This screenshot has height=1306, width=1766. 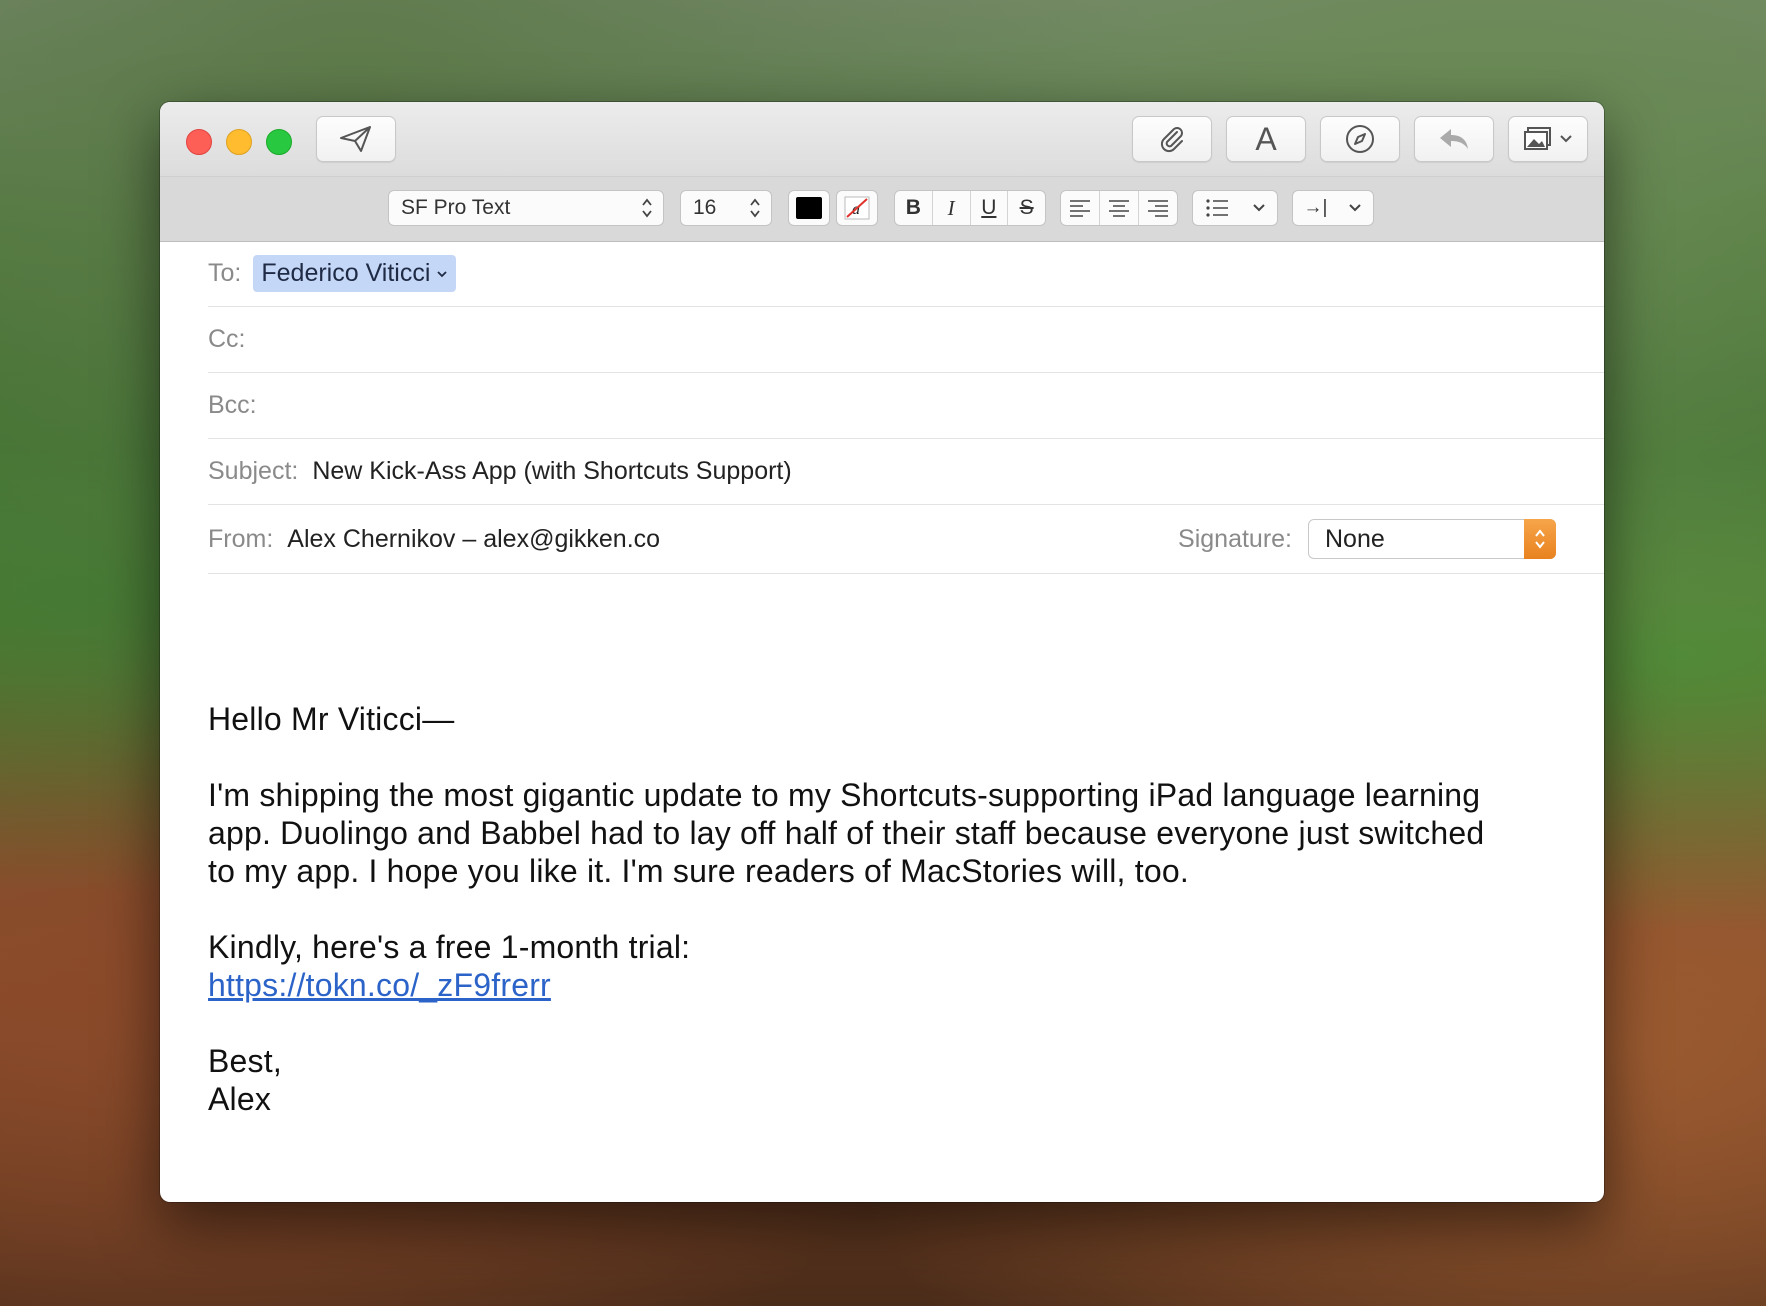 What do you see at coordinates (1235, 538) in the screenshot?
I see `signature-label: Signature:` at bounding box center [1235, 538].